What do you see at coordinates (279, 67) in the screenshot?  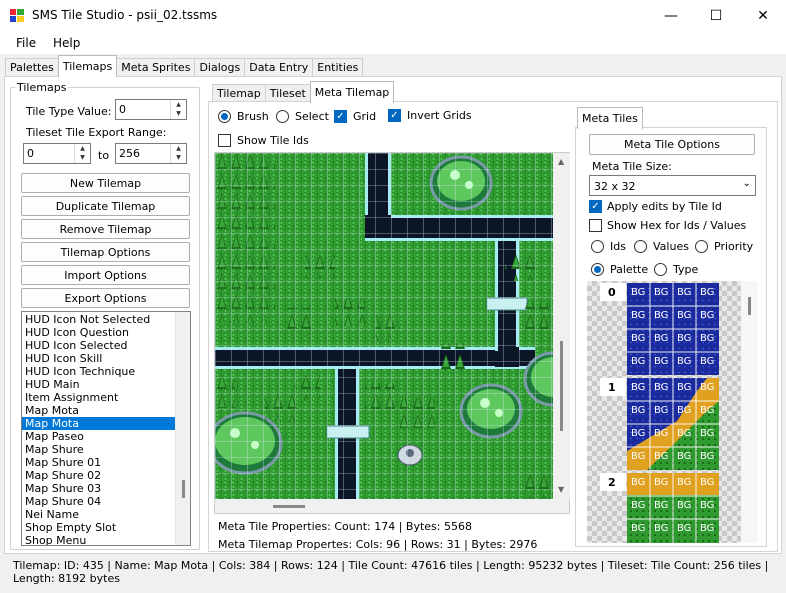 I see `tab-data-entry: Data Entry` at bounding box center [279, 67].